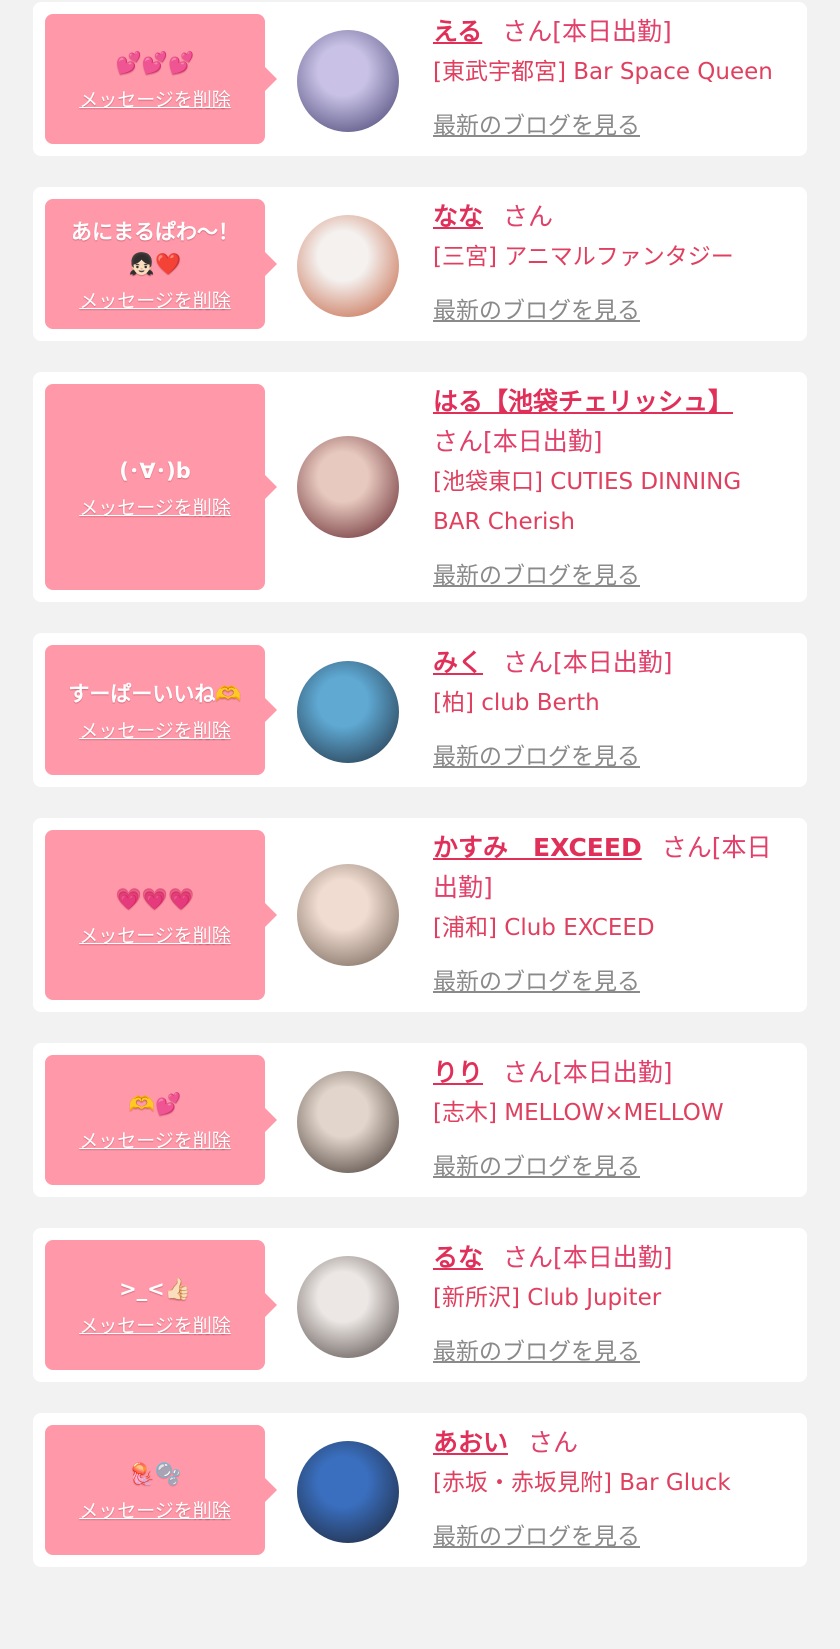 The height and width of the screenshot is (1649, 840). Describe the element at coordinates (544, 928) in the screenshot. I see `shop-name: [浦和] Club EXCEED` at that location.